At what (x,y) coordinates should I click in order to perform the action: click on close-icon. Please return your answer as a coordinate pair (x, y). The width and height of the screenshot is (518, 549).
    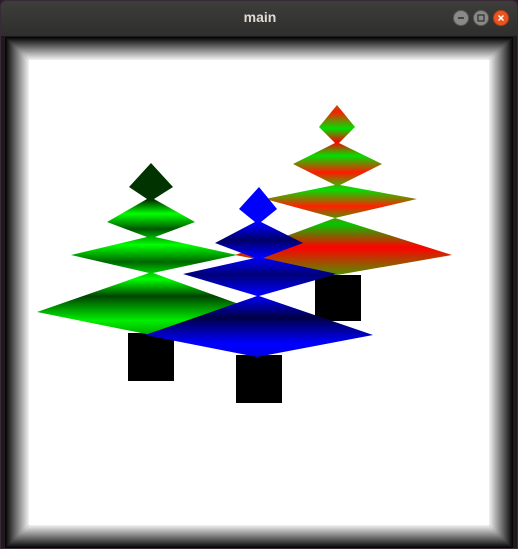
    Looking at the image, I should click on (501, 18).